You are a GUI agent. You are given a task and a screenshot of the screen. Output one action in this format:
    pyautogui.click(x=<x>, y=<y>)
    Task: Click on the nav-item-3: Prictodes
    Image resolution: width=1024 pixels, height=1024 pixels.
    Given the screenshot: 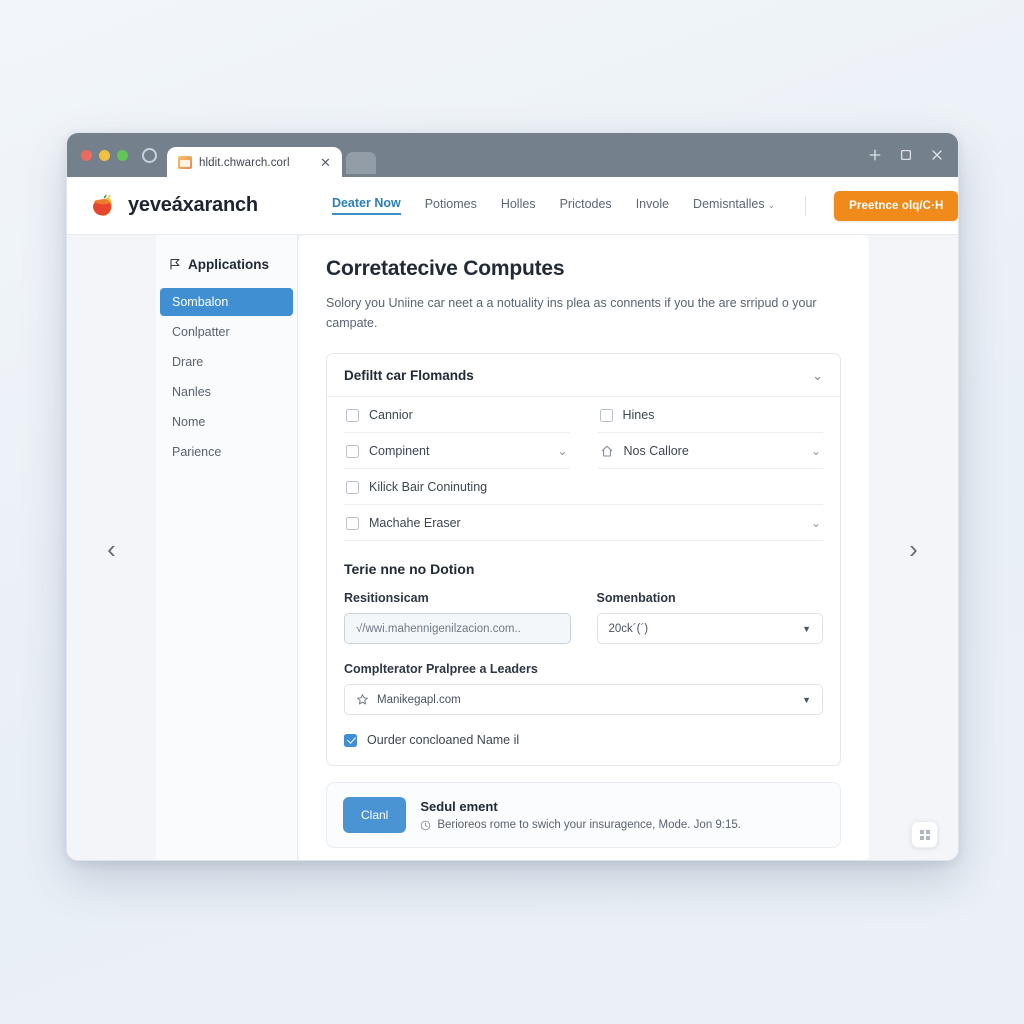 What is the action you would take?
    pyautogui.click(x=586, y=205)
    